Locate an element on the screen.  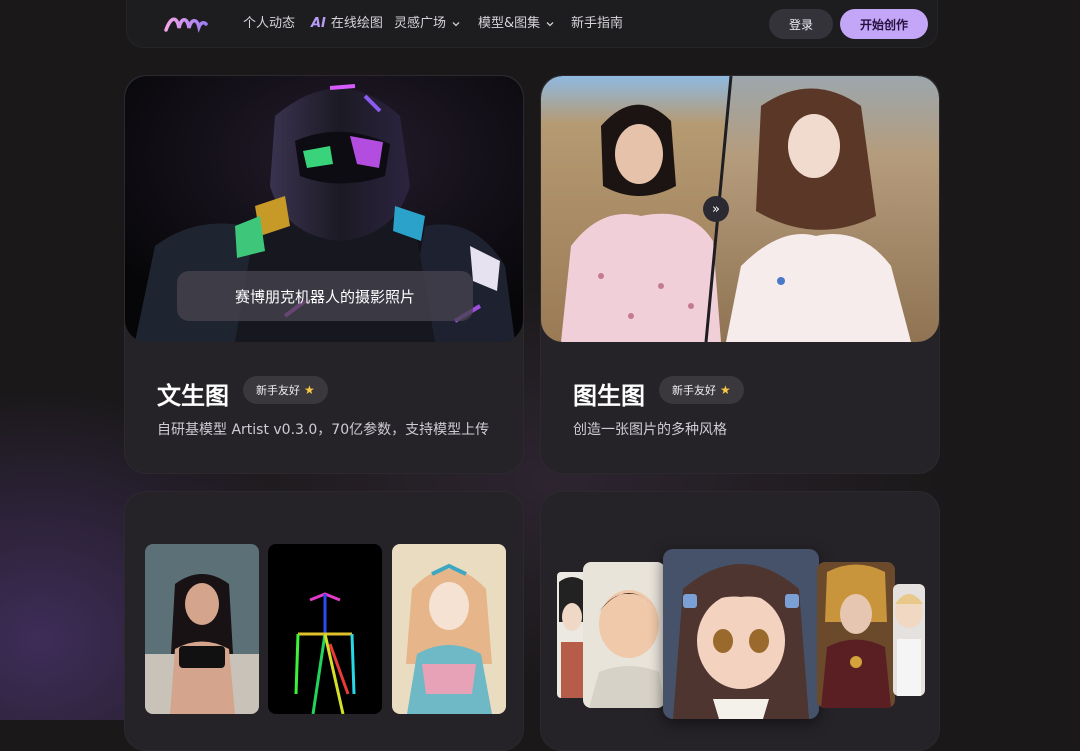
photo-thumbnail is located at coordinates (202, 629).